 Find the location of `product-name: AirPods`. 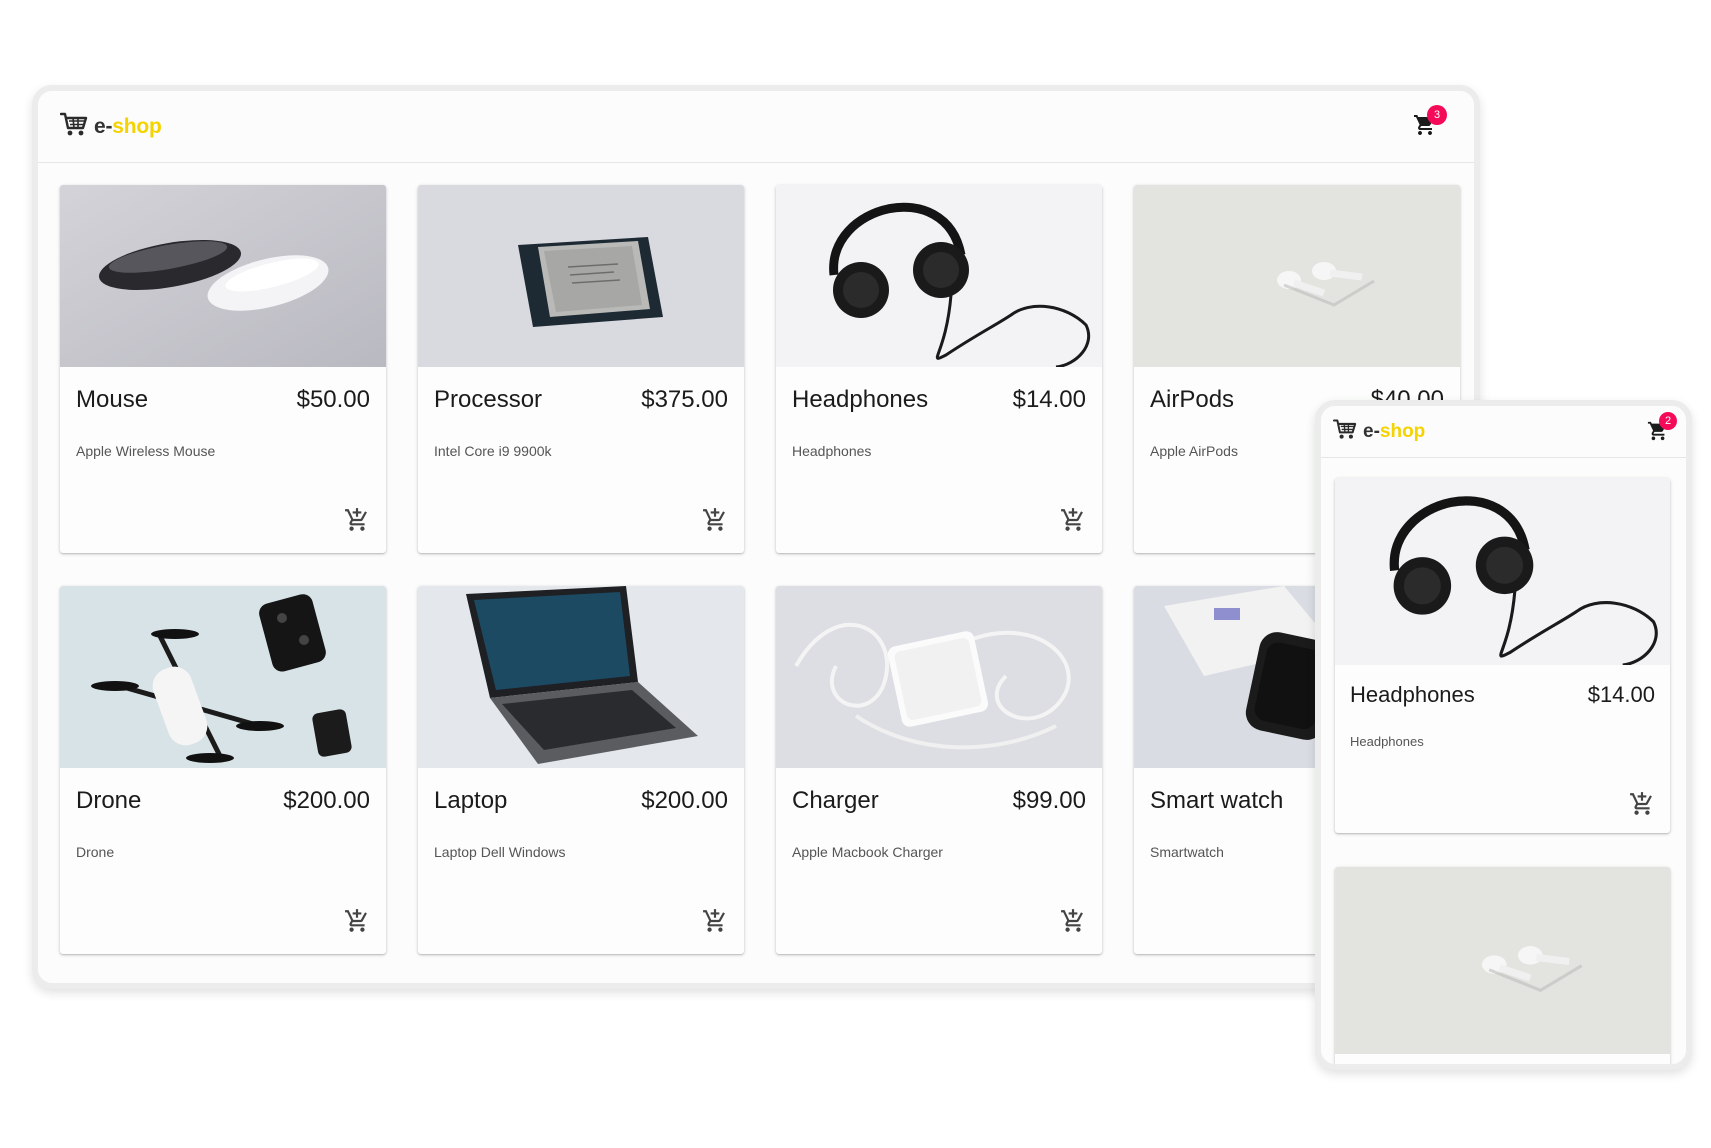

product-name: AirPods is located at coordinates (1192, 399).